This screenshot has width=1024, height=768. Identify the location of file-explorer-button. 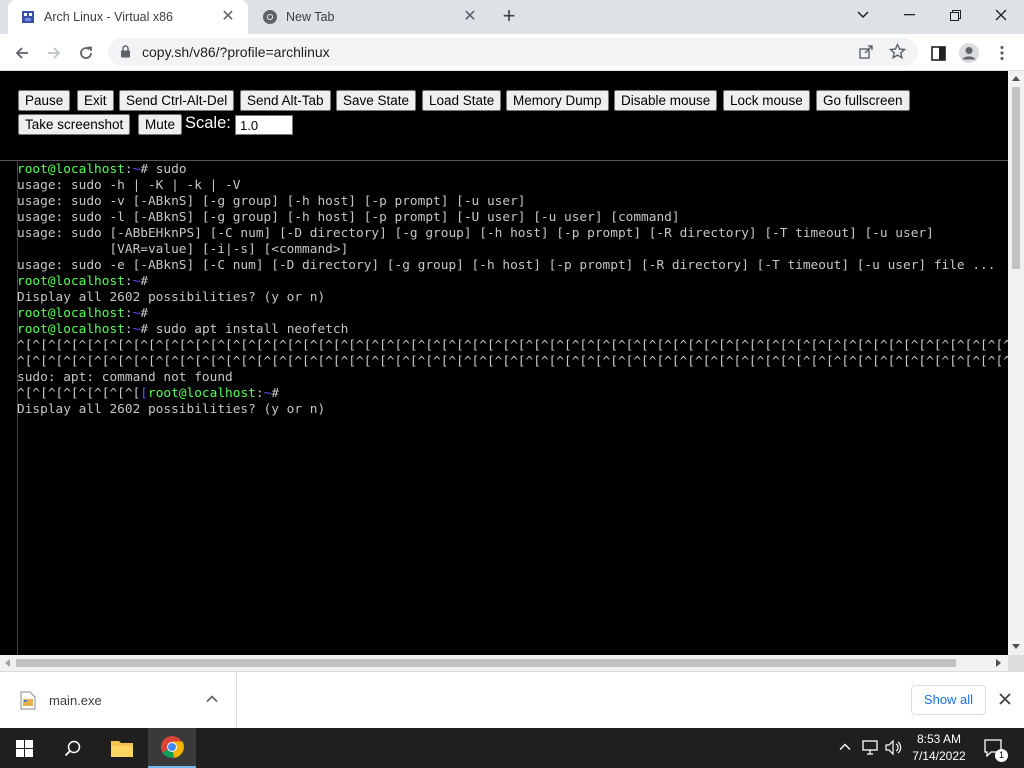
(122, 748).